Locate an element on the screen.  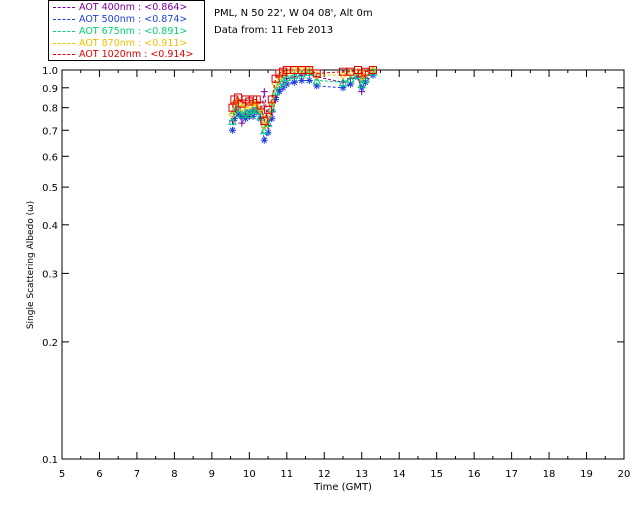
x-tick-label: 10 is located at coordinates (249, 474).